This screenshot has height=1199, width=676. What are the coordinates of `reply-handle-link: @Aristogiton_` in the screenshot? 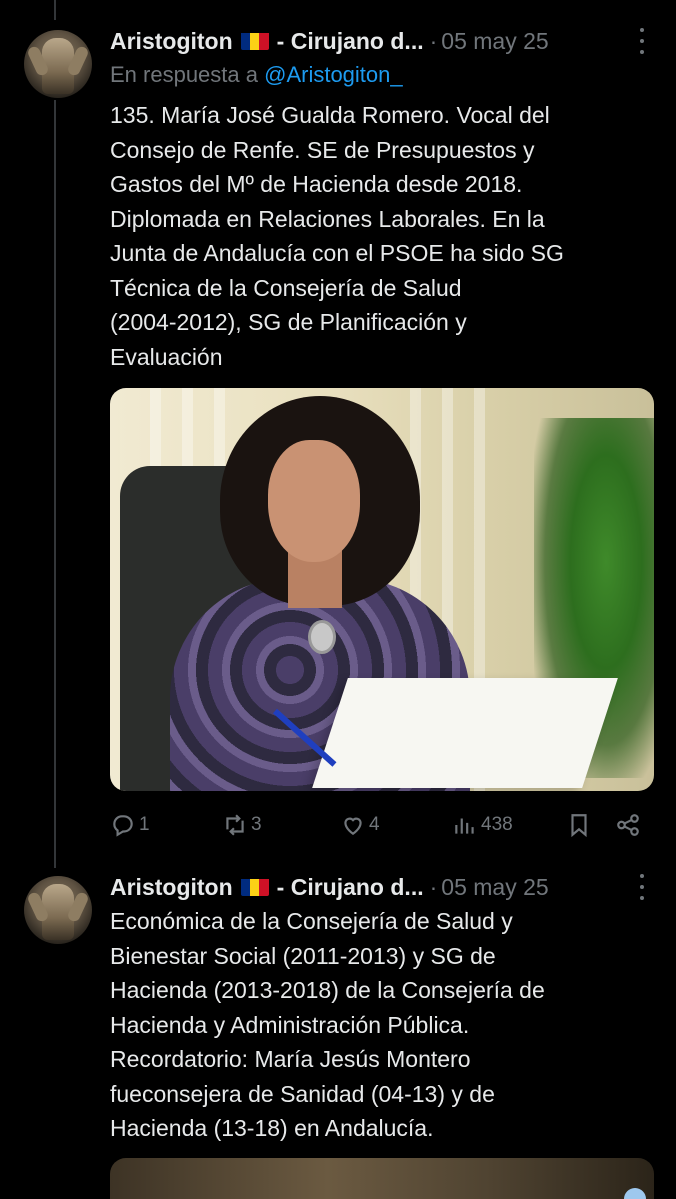 It's located at (333, 74).